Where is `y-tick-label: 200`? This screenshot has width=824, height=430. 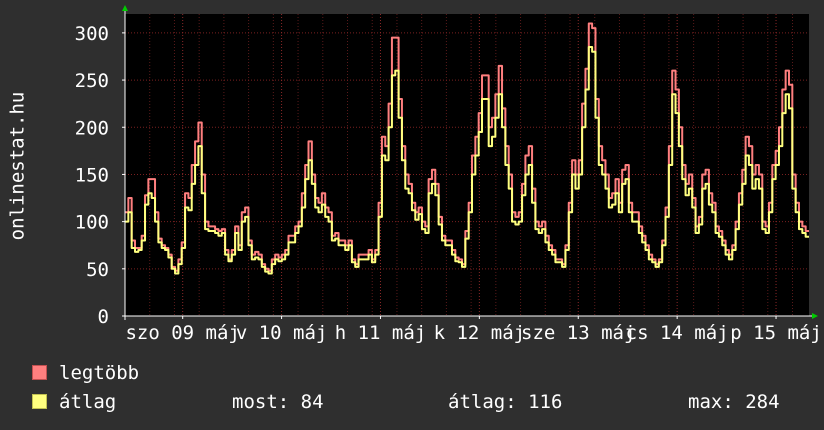 y-tick-label: 200 is located at coordinates (92, 128).